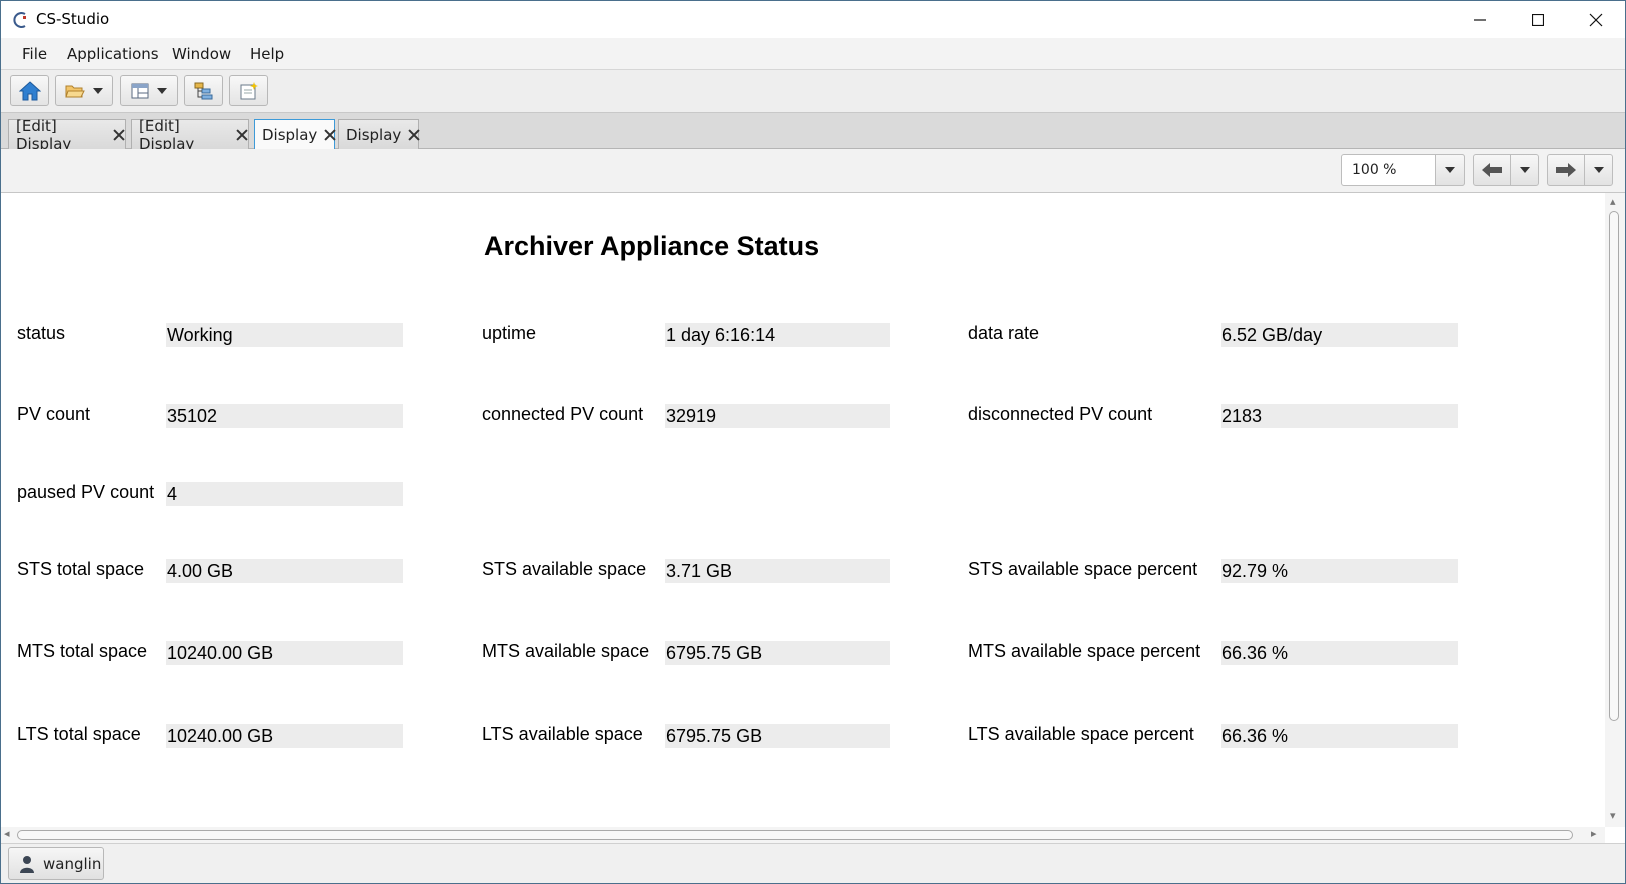 The image size is (1626, 884). Describe the element at coordinates (777, 571) in the screenshot. I see `sts-available-space-value: 3.71 GB` at that location.